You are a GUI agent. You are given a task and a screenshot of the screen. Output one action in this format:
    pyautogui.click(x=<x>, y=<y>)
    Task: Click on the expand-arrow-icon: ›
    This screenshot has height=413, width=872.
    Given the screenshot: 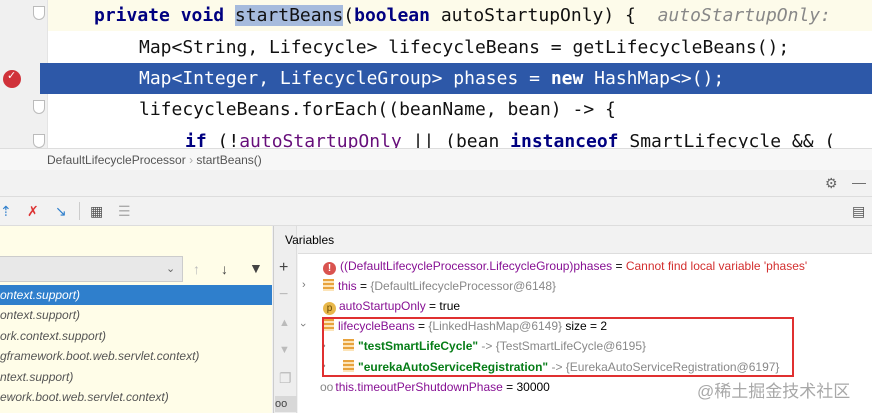 What is the action you would take?
    pyautogui.click(x=304, y=285)
    